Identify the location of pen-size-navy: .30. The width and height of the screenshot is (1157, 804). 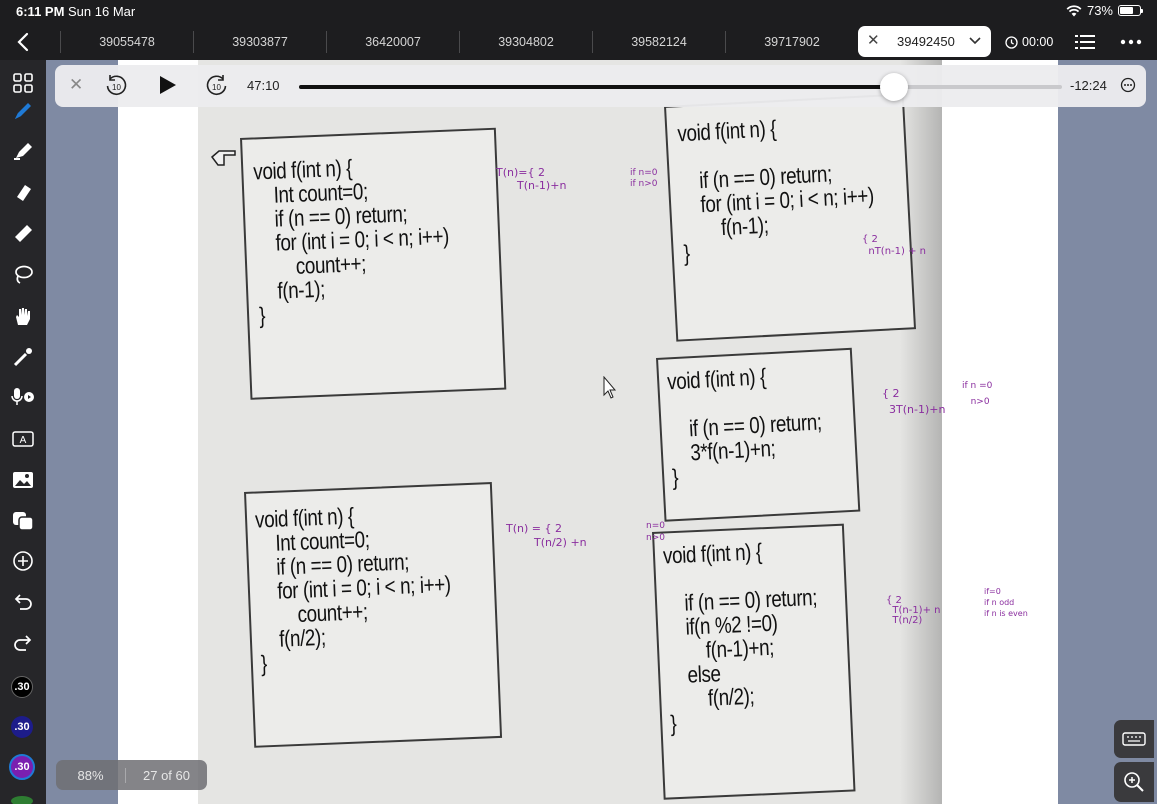
(22, 727).